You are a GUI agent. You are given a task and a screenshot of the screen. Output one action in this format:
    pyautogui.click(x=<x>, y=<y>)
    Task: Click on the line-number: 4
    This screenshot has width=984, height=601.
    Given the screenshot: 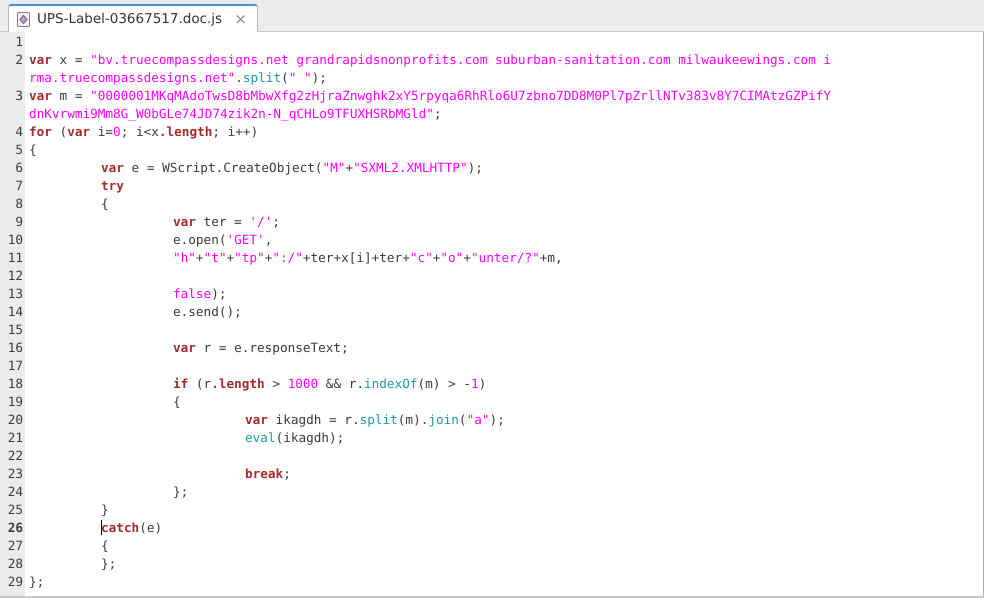 What is the action you would take?
    pyautogui.click(x=18, y=132)
    